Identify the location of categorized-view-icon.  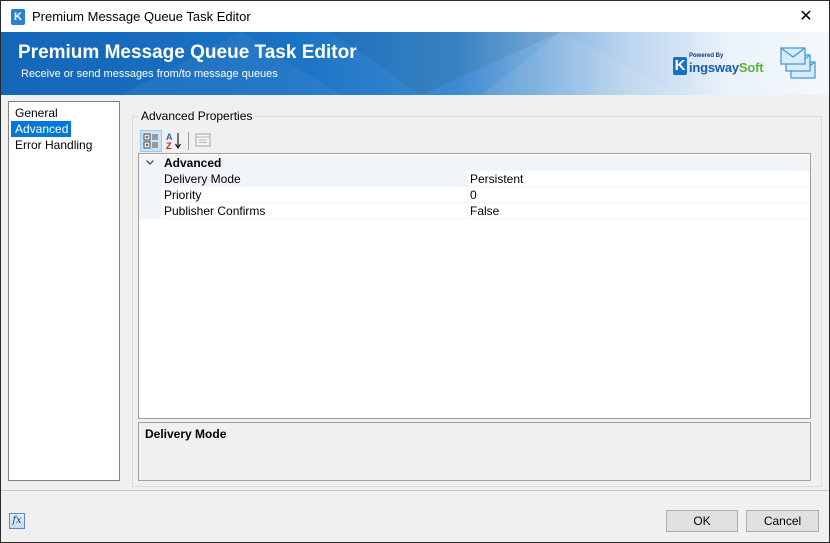
(150, 141).